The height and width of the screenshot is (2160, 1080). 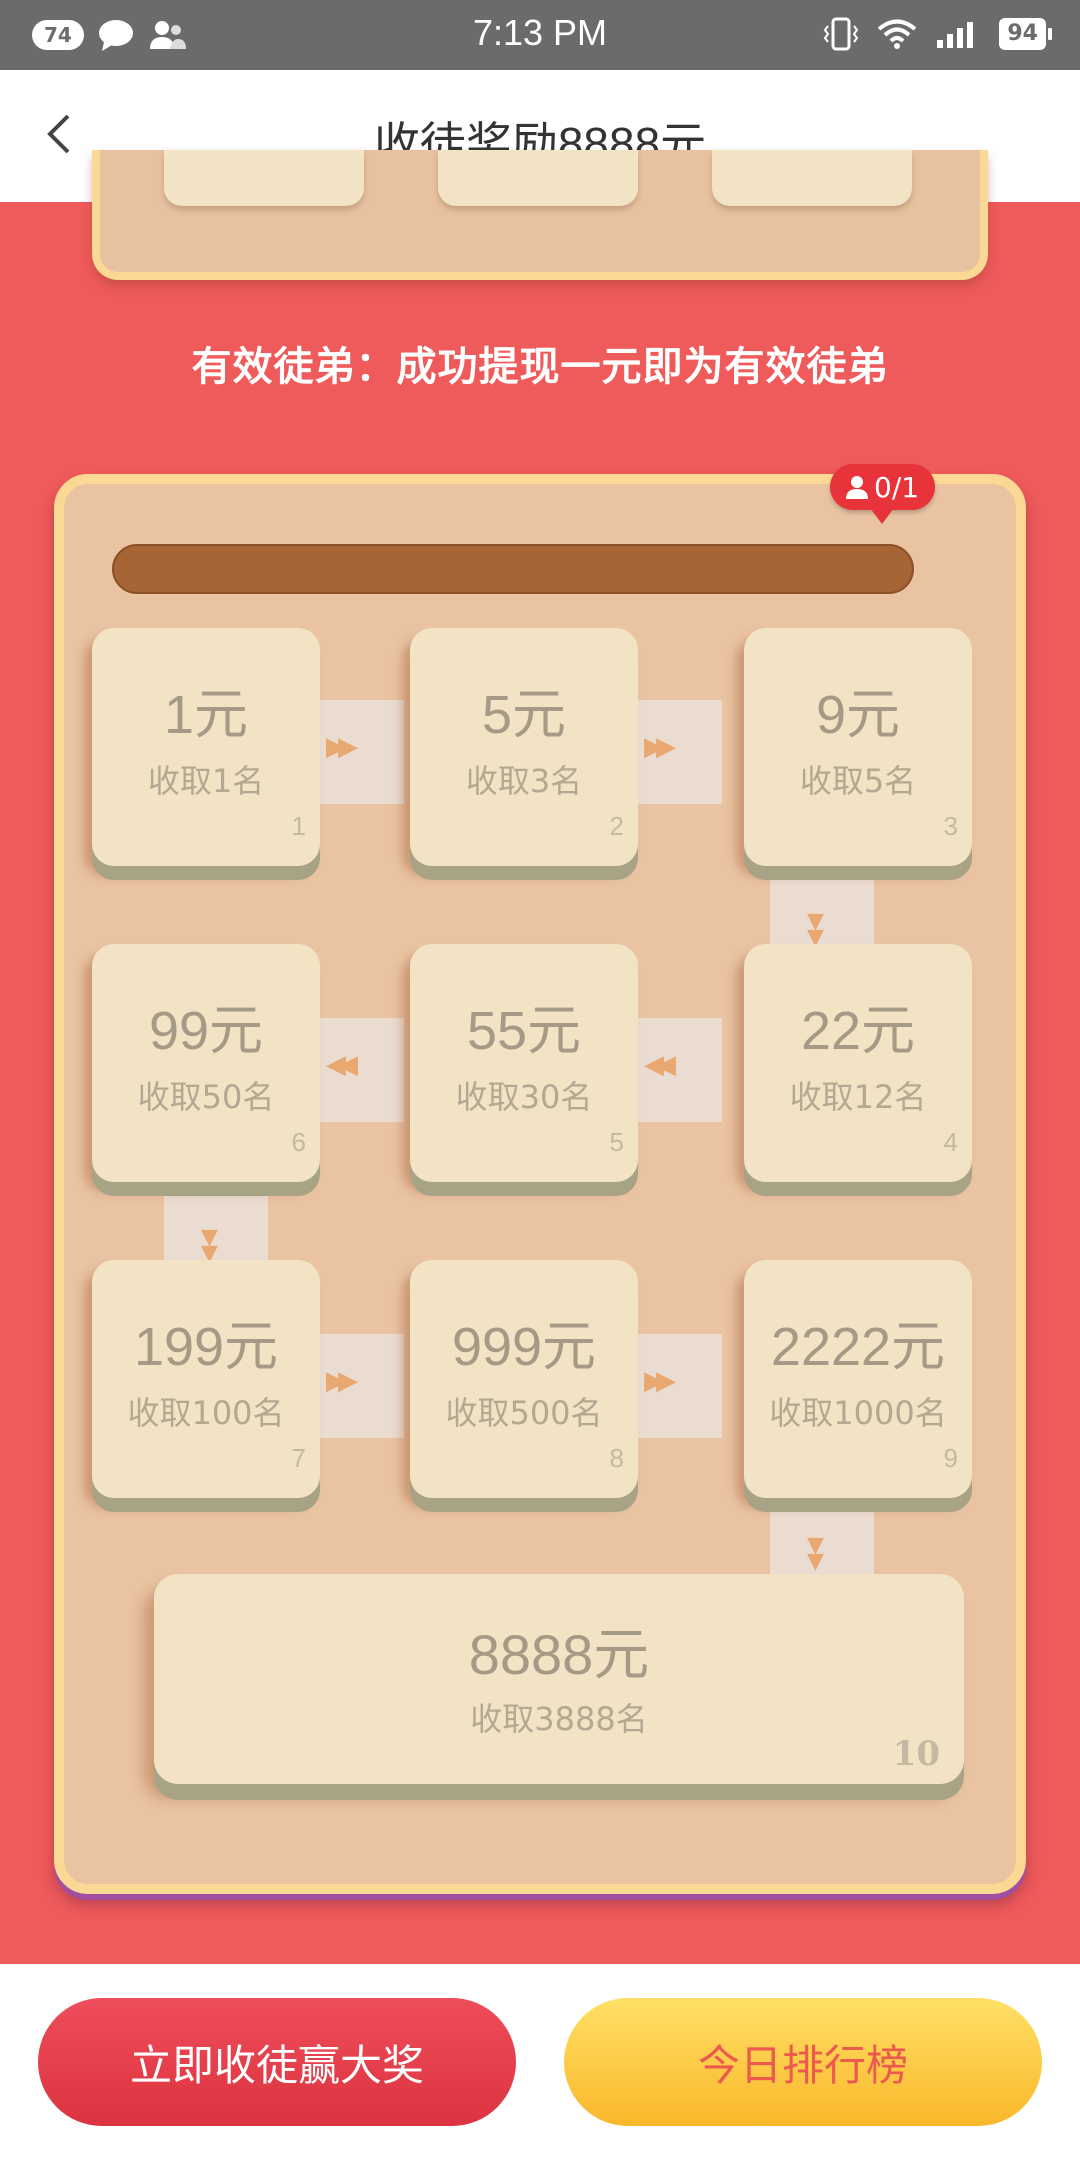 What do you see at coordinates (540, 367) in the screenshot?
I see `valid-apprentice-notice: 有效徒弟：成功提现一元即为有效徒弟` at bounding box center [540, 367].